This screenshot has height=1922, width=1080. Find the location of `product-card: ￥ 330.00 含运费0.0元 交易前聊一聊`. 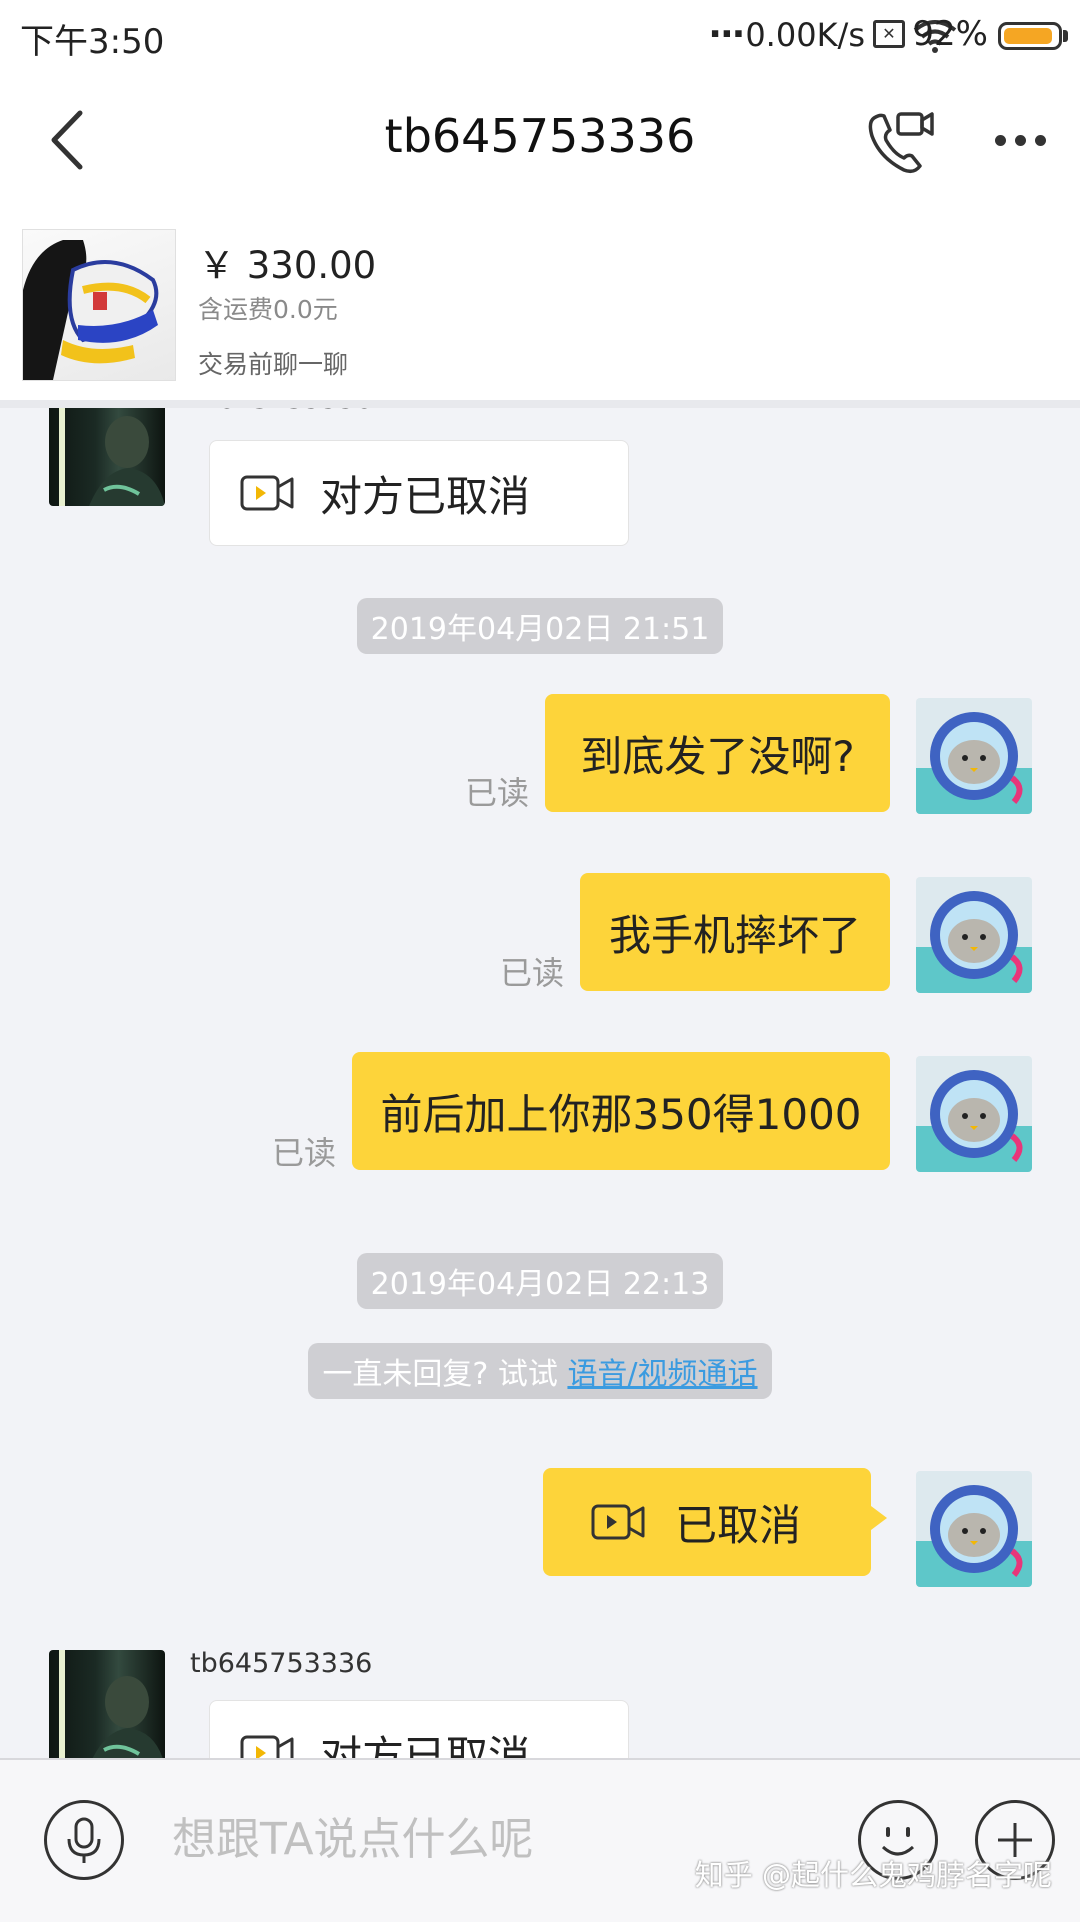

product-card: ￥ 330.00 含运费0.0元 交易前聊一聊 is located at coordinates (540, 306).